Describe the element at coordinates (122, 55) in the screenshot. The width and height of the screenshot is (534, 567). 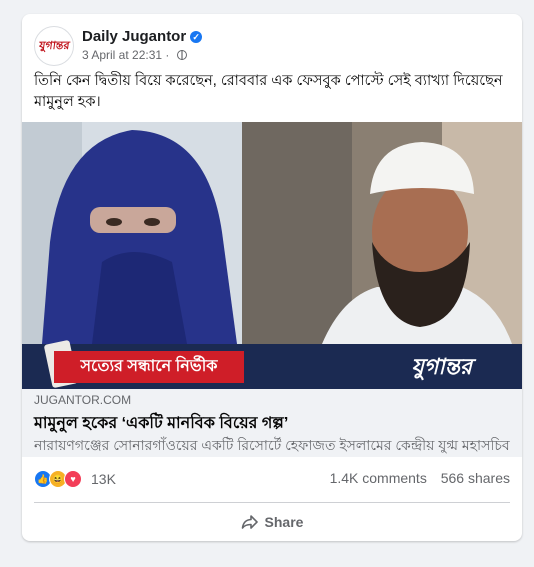
I see `post-timestamp: 3 April at 22:31` at that location.